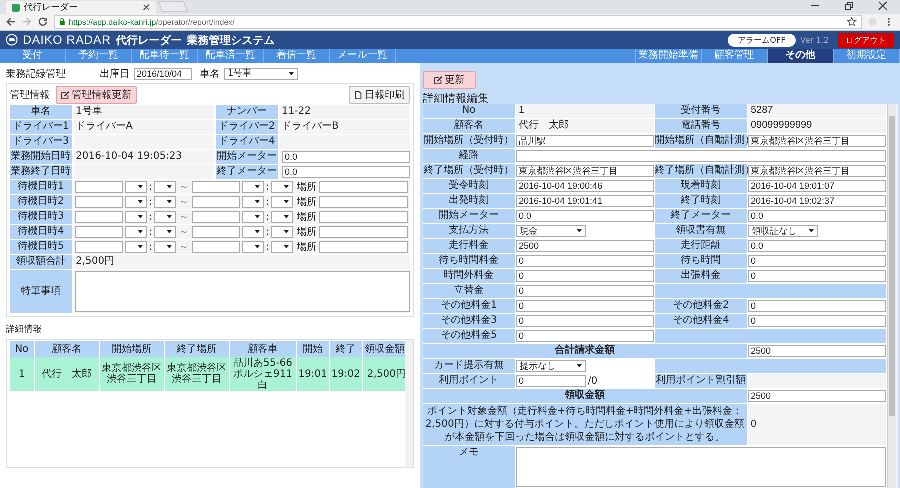 Image resolution: width=900 pixels, height=488 pixels. Describe the element at coordinates (163, 74) in the screenshot. I see `date-field: 2016/10/04` at that location.